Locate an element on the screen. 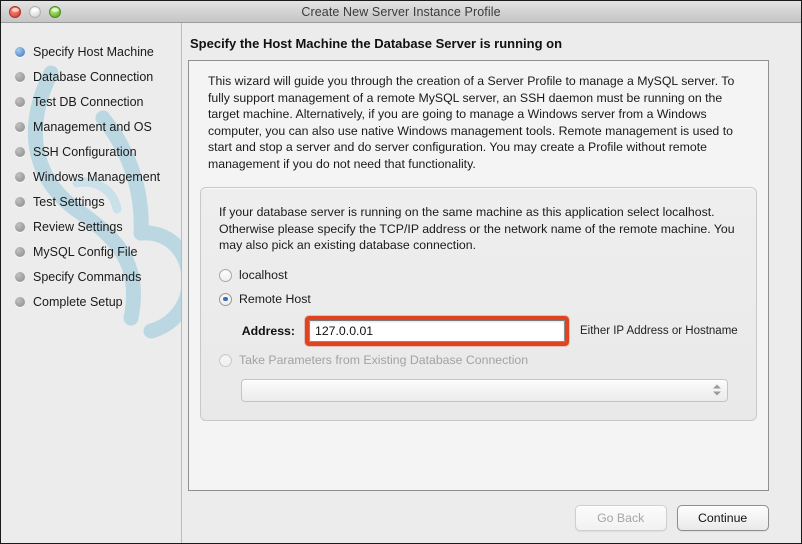 The height and width of the screenshot is (544, 802). existing-connection-select is located at coordinates (484, 390).